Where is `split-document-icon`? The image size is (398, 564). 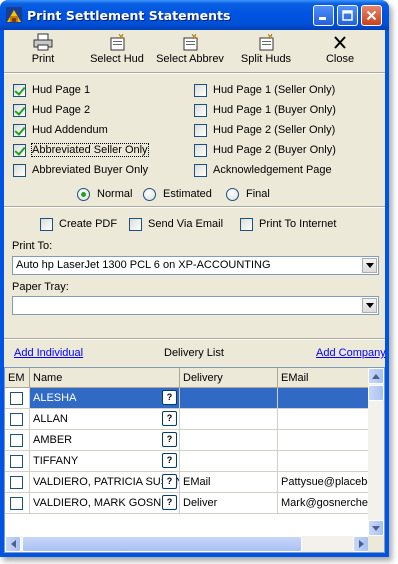
split-document-icon is located at coordinates (266, 42).